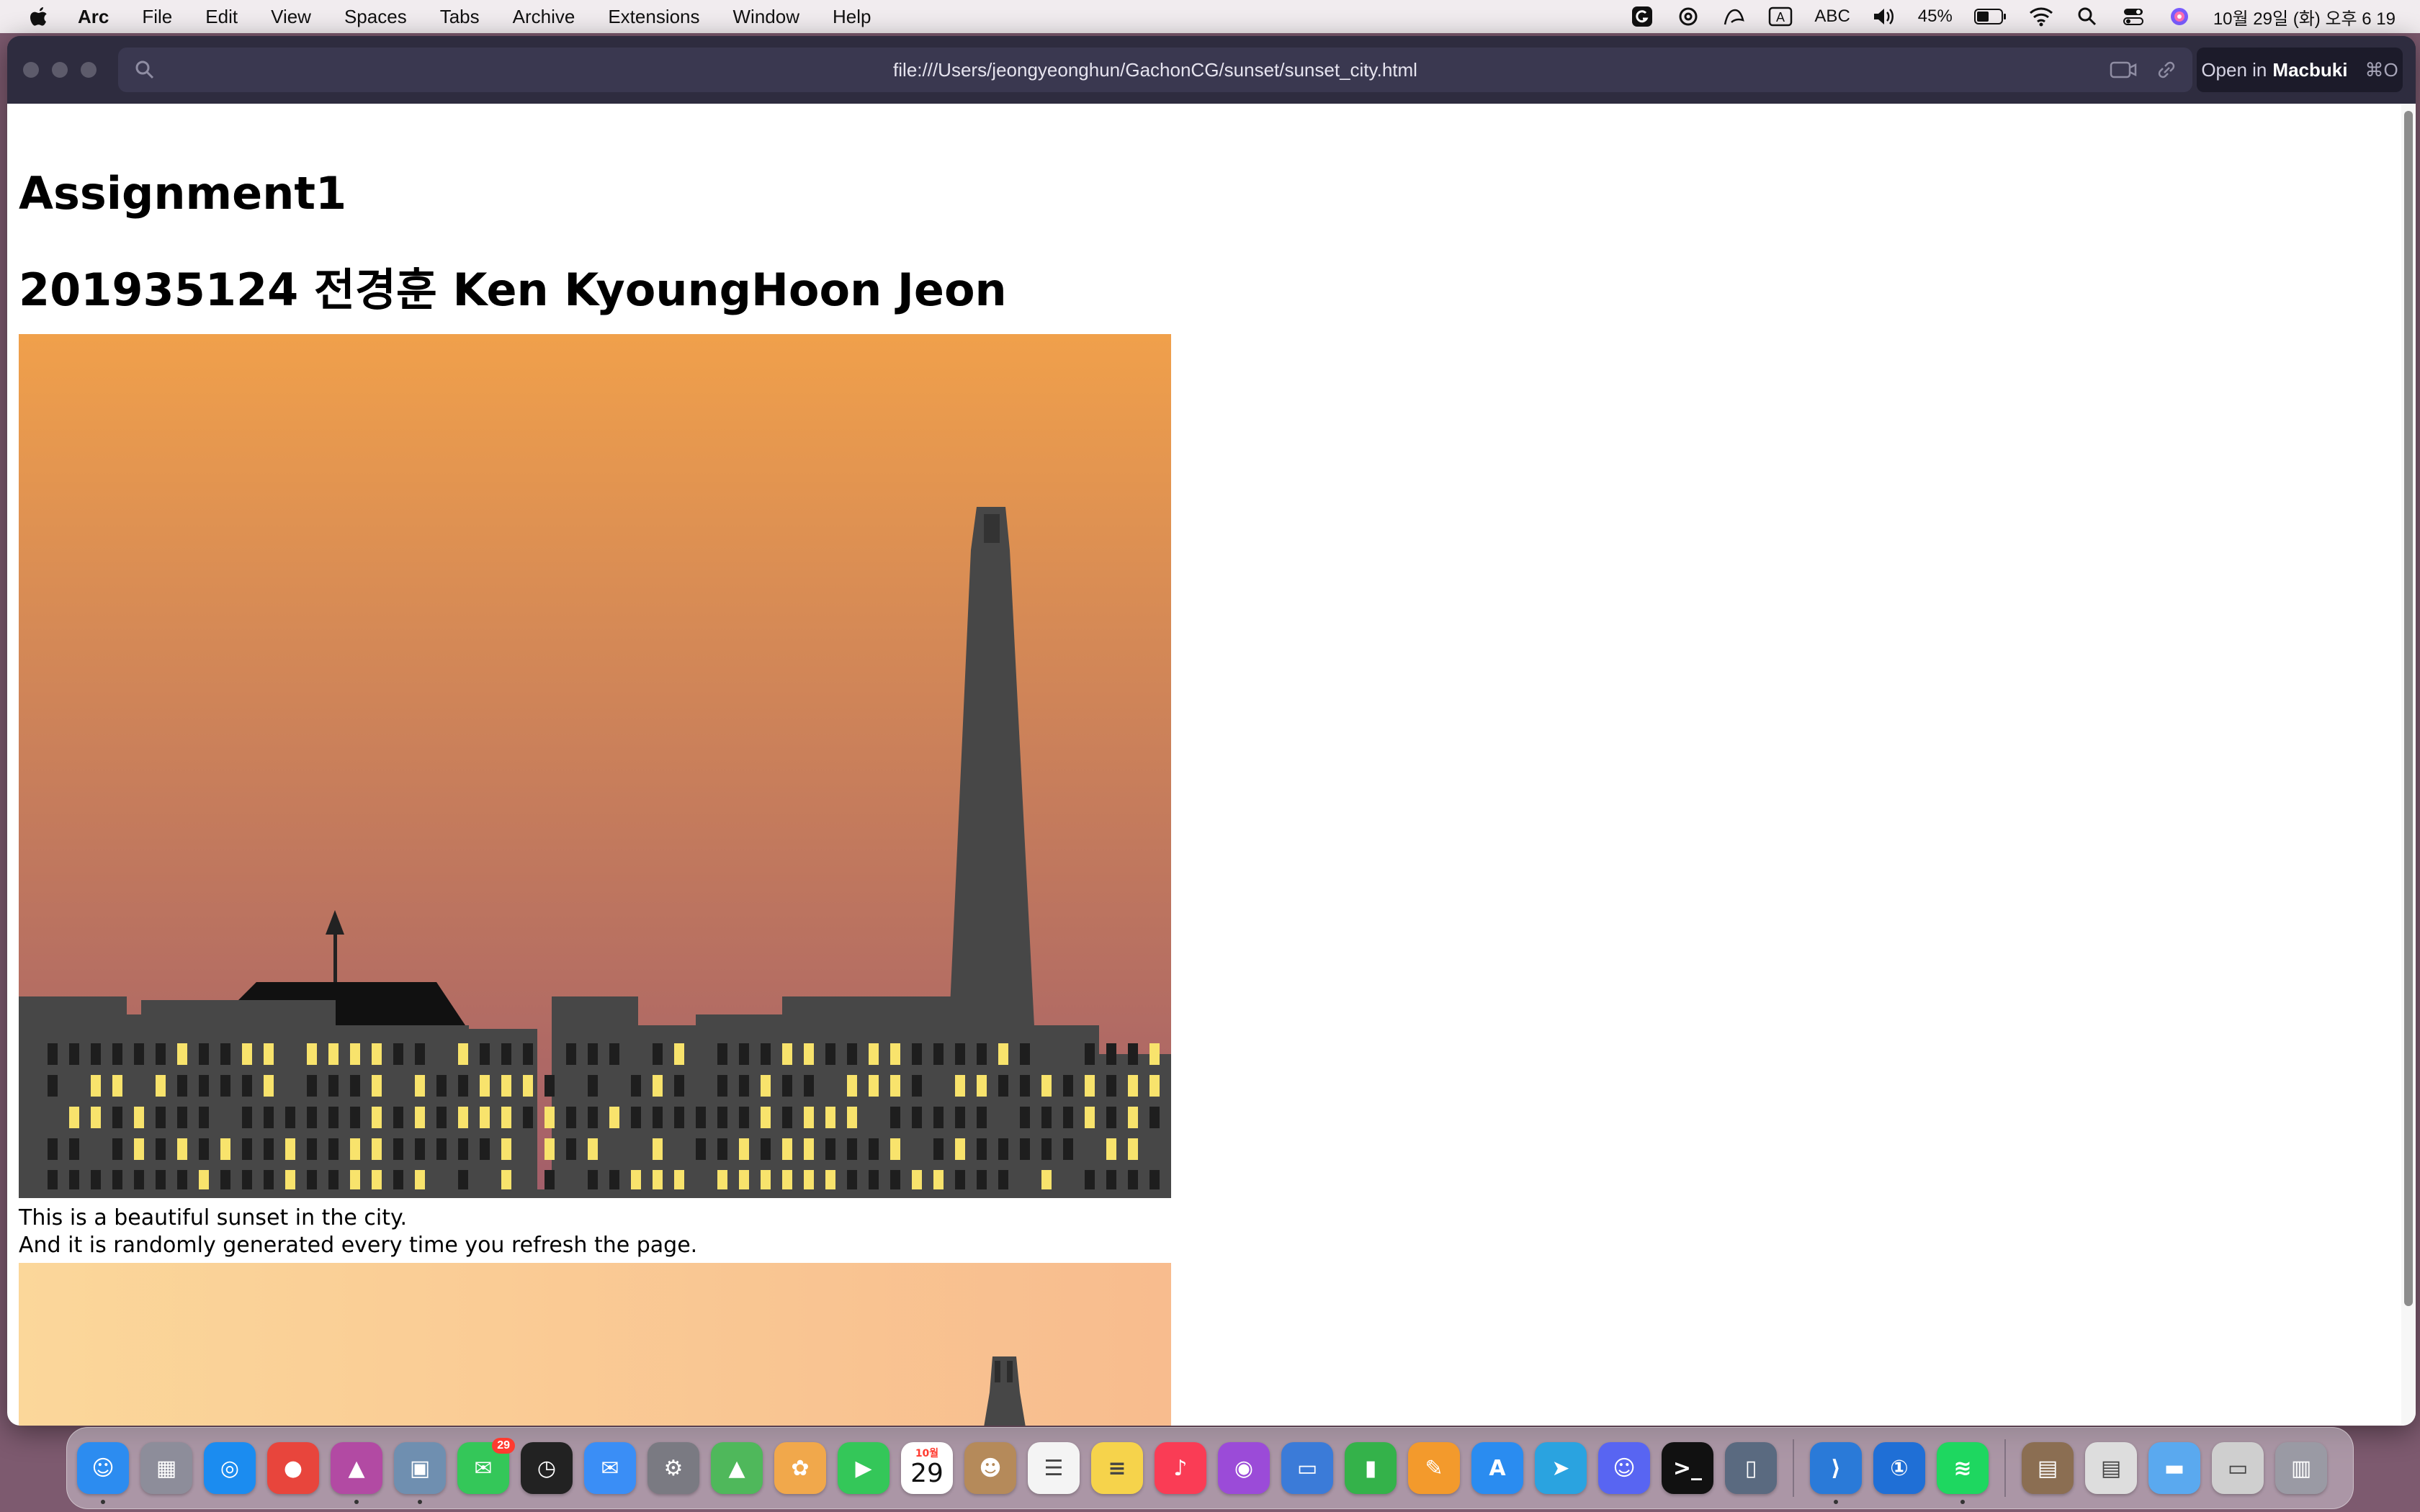 The width and height of the screenshot is (2420, 1512). What do you see at coordinates (103, 1473) in the screenshot?
I see `dock-finder-icon: ☺` at bounding box center [103, 1473].